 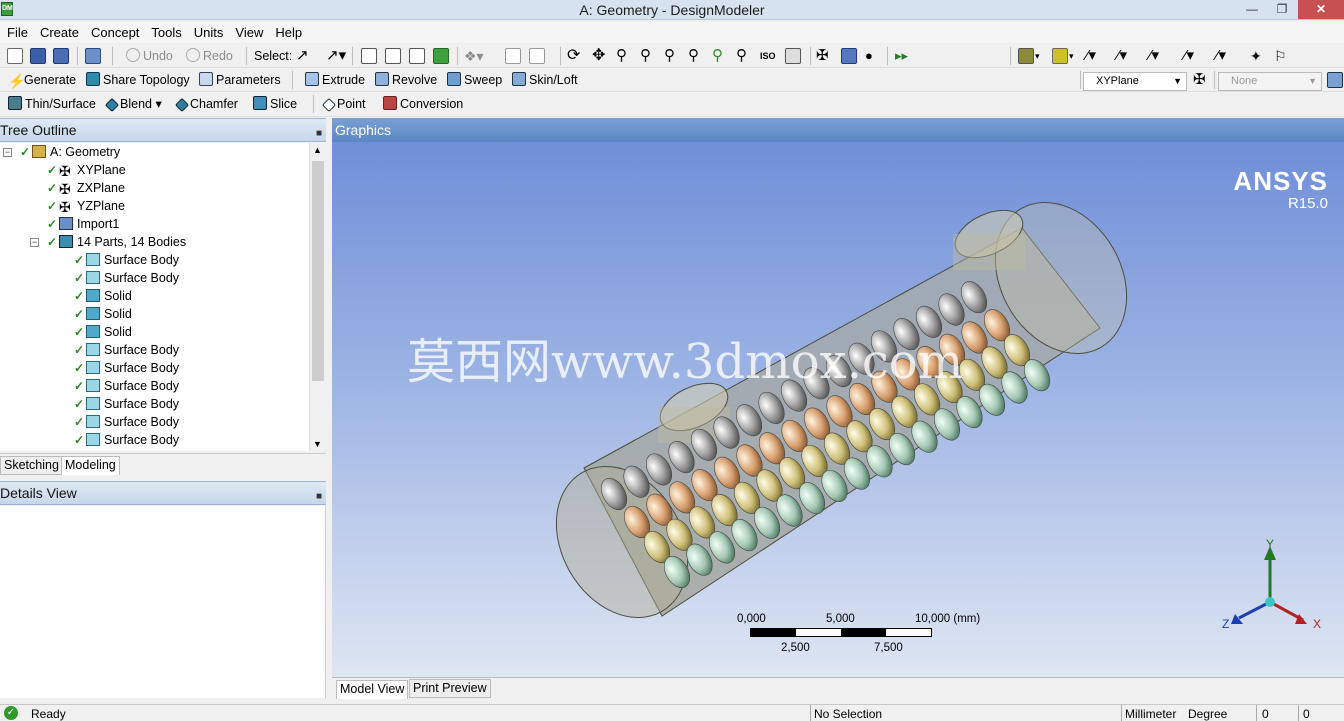 What do you see at coordinates (1256, 56) in the screenshot?
I see `pin-tool-icon: ✦` at bounding box center [1256, 56].